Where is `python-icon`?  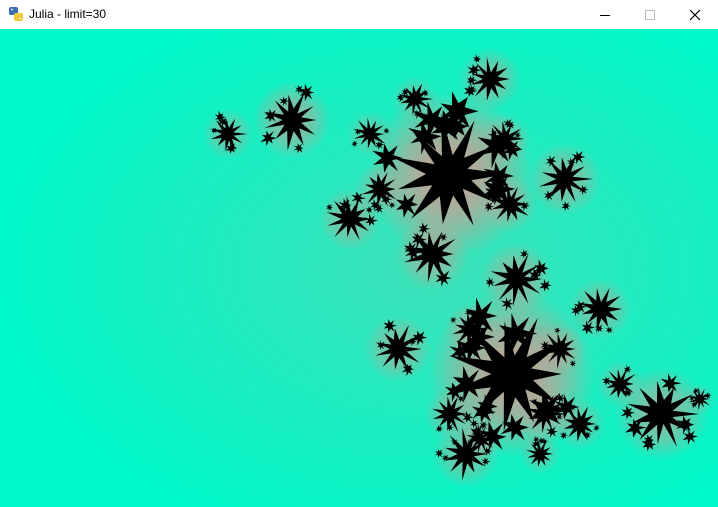
python-icon is located at coordinates (16, 14).